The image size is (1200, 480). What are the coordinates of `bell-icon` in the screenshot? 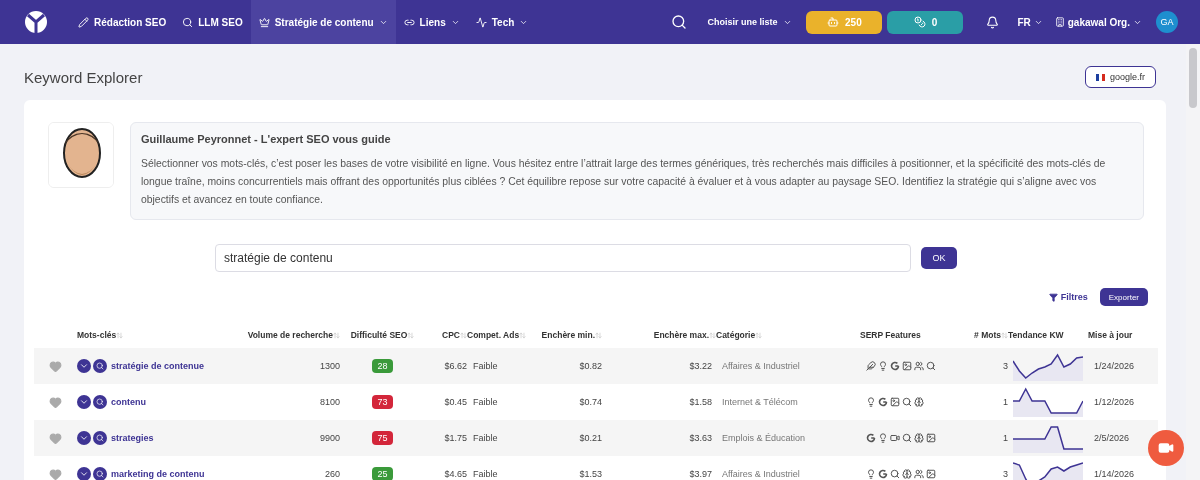 It's located at (993, 22).